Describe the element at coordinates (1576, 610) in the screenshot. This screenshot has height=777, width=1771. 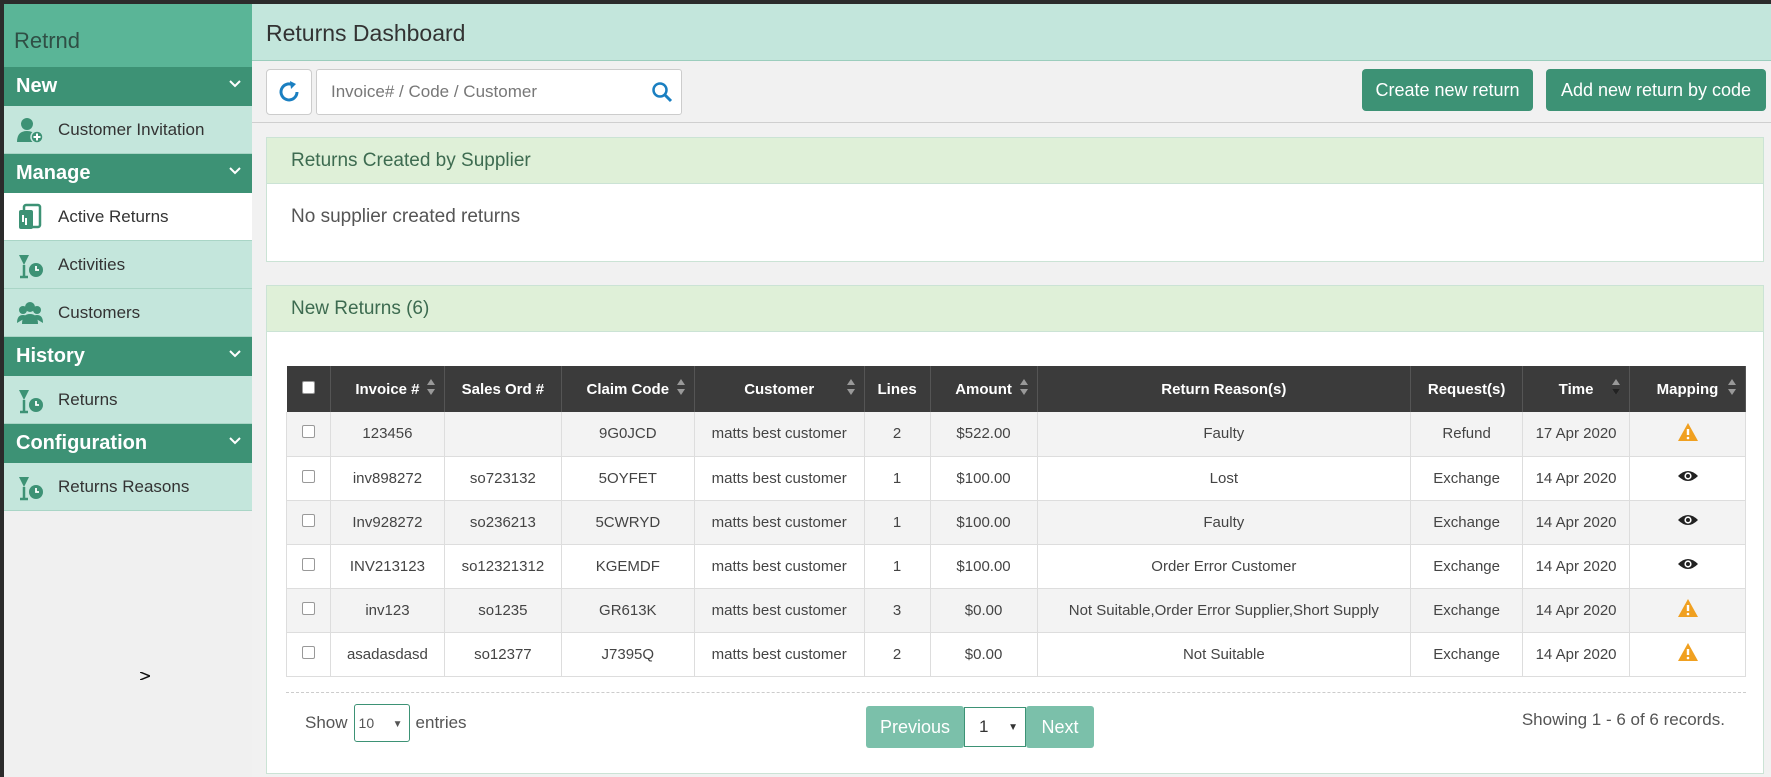
I see `time-cell: 14 Apr 2020` at that location.